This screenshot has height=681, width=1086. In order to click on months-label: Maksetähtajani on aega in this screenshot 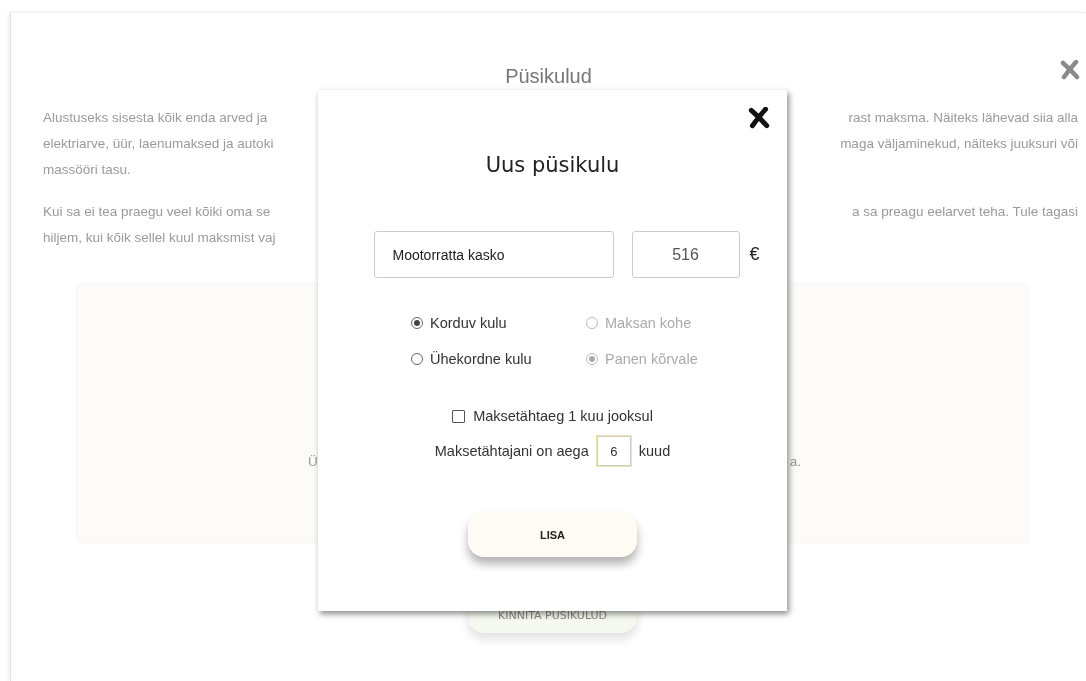, I will do `click(511, 451)`.